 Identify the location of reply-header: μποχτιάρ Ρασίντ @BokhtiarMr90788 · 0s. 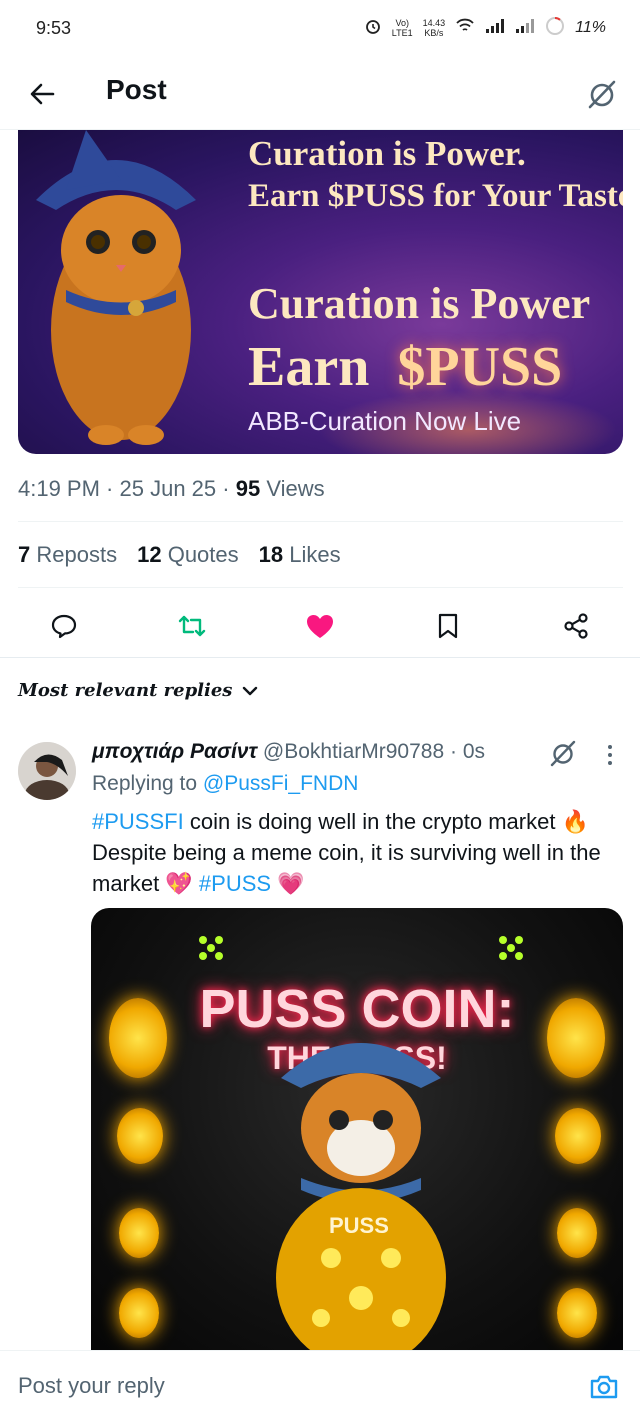
(288, 751).